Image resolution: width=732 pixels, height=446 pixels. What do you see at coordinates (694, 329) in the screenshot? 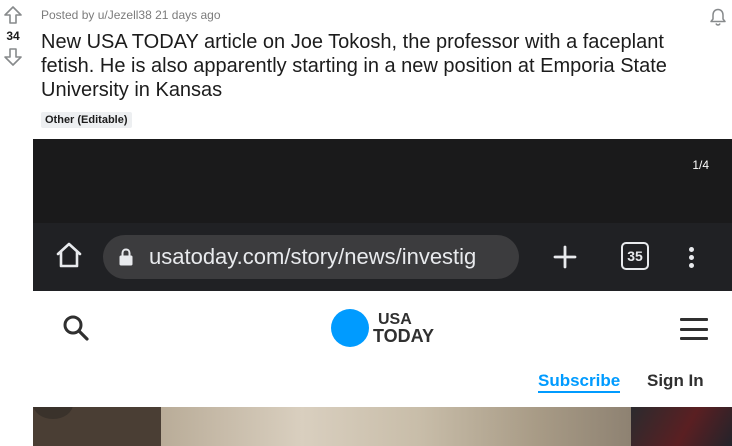
I see `hamburger-icon` at bounding box center [694, 329].